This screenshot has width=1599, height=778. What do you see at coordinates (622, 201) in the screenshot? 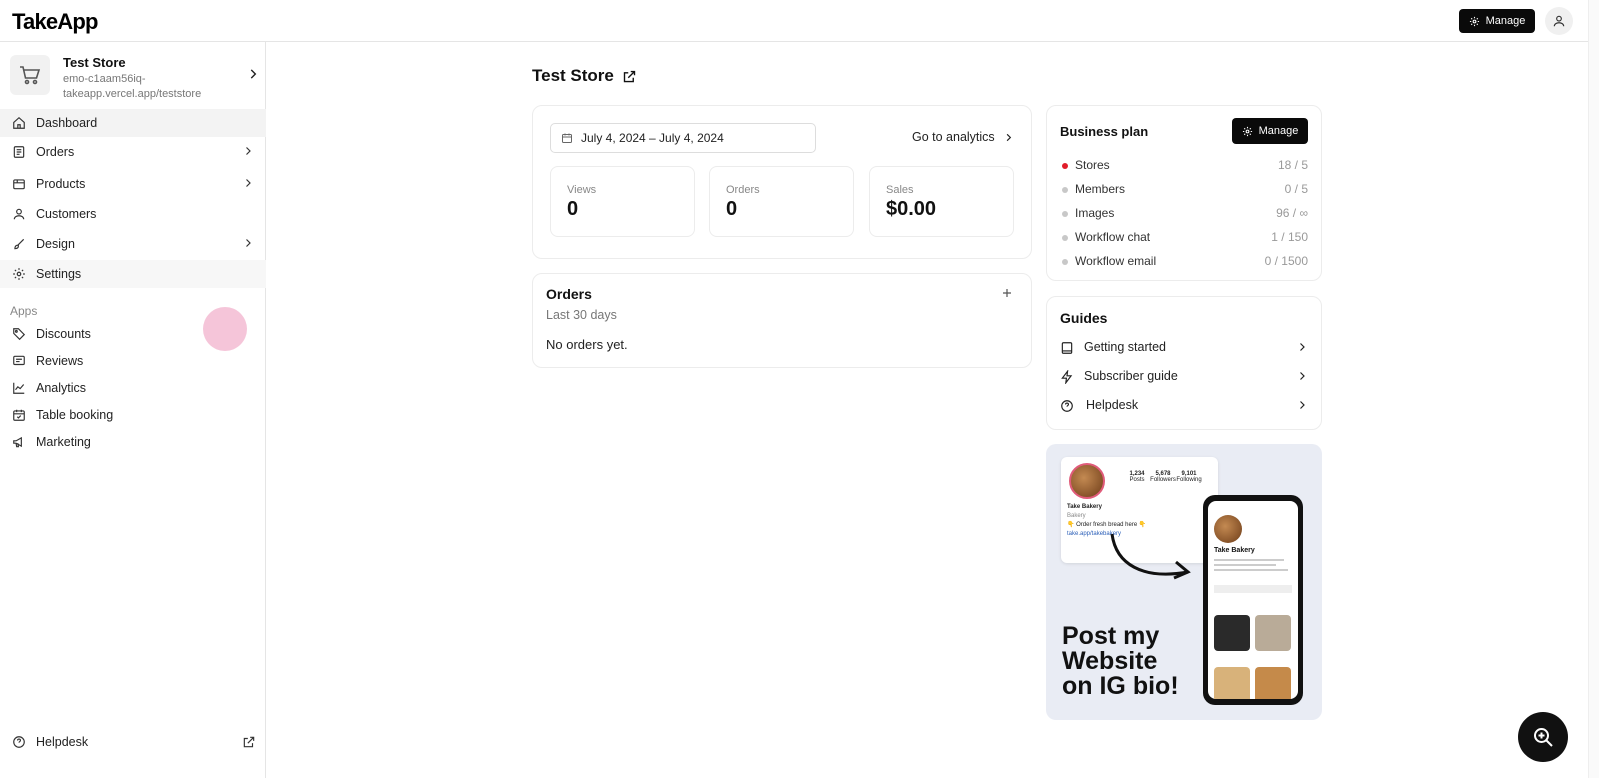
I see `stat-views: Views 0` at bounding box center [622, 201].